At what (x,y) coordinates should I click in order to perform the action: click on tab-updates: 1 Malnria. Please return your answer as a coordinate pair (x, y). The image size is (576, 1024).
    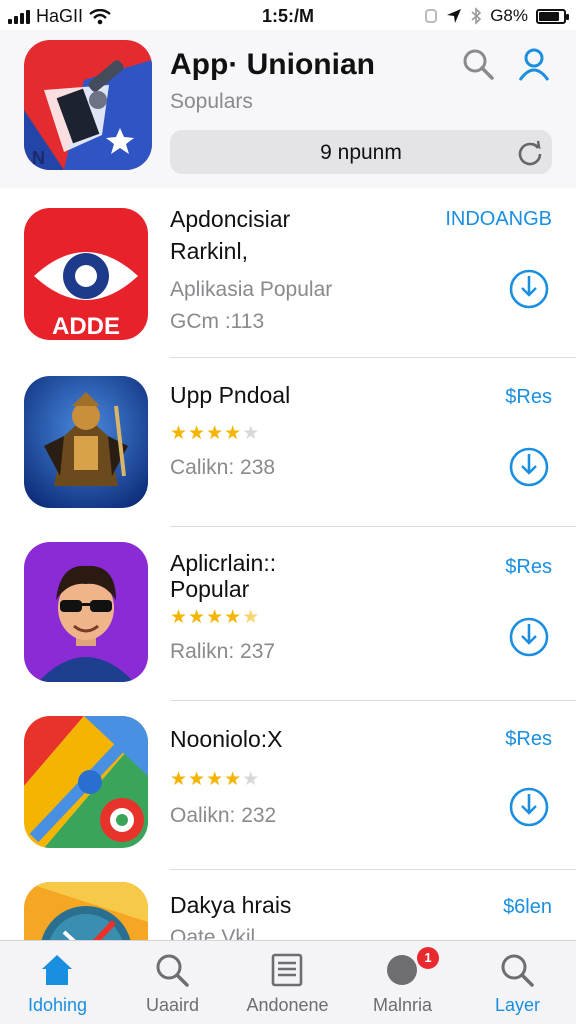
    Looking at the image, I should click on (402, 982).